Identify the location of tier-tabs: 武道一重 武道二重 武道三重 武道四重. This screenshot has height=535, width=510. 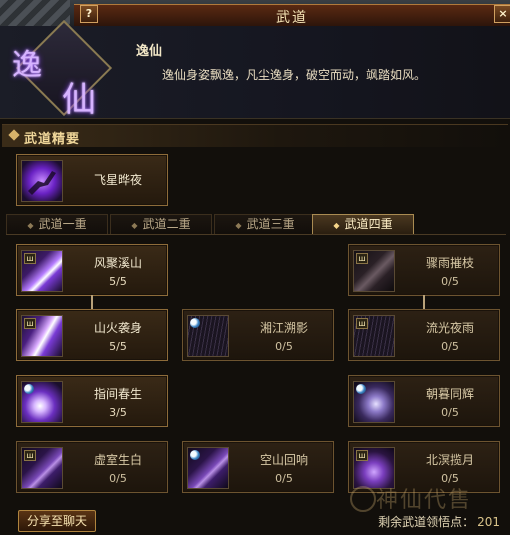
(256, 224).